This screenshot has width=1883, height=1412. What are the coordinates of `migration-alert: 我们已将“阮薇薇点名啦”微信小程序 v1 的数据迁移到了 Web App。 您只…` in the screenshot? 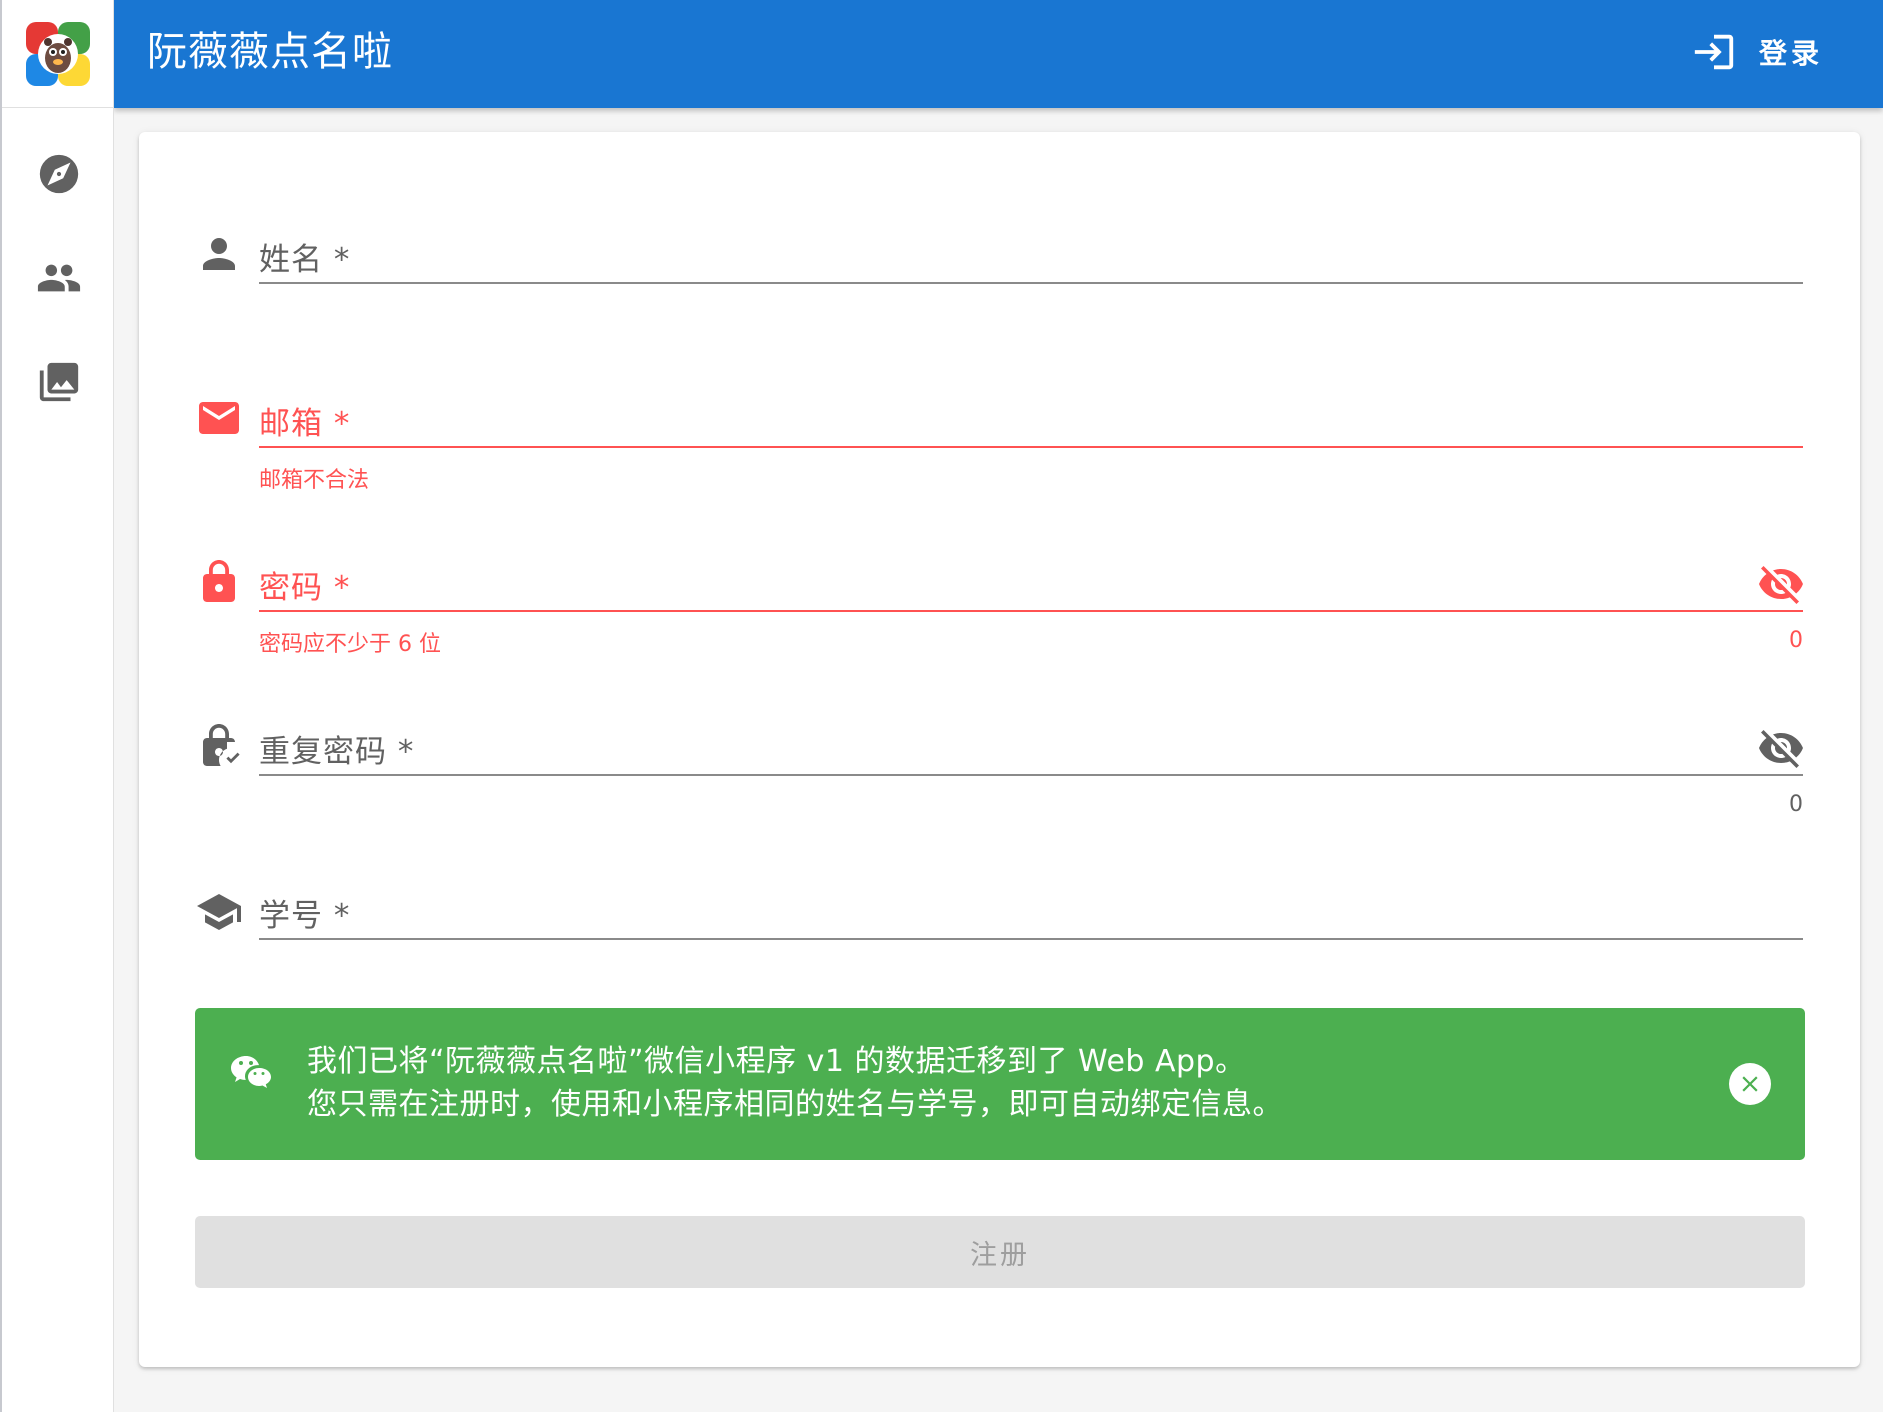 It's located at (1000, 1084).